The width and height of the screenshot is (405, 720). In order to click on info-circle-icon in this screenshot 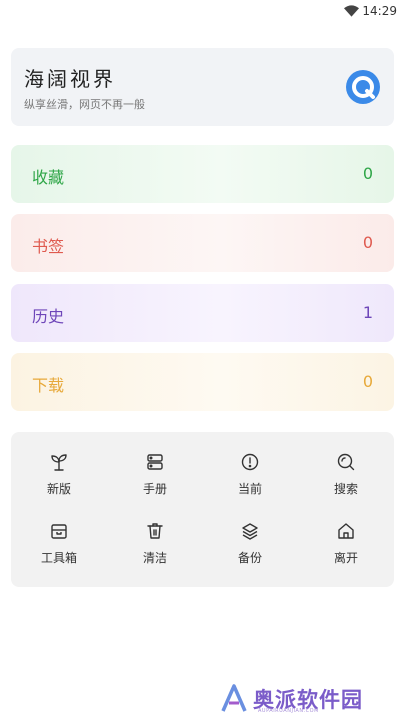, I will do `click(250, 462)`.